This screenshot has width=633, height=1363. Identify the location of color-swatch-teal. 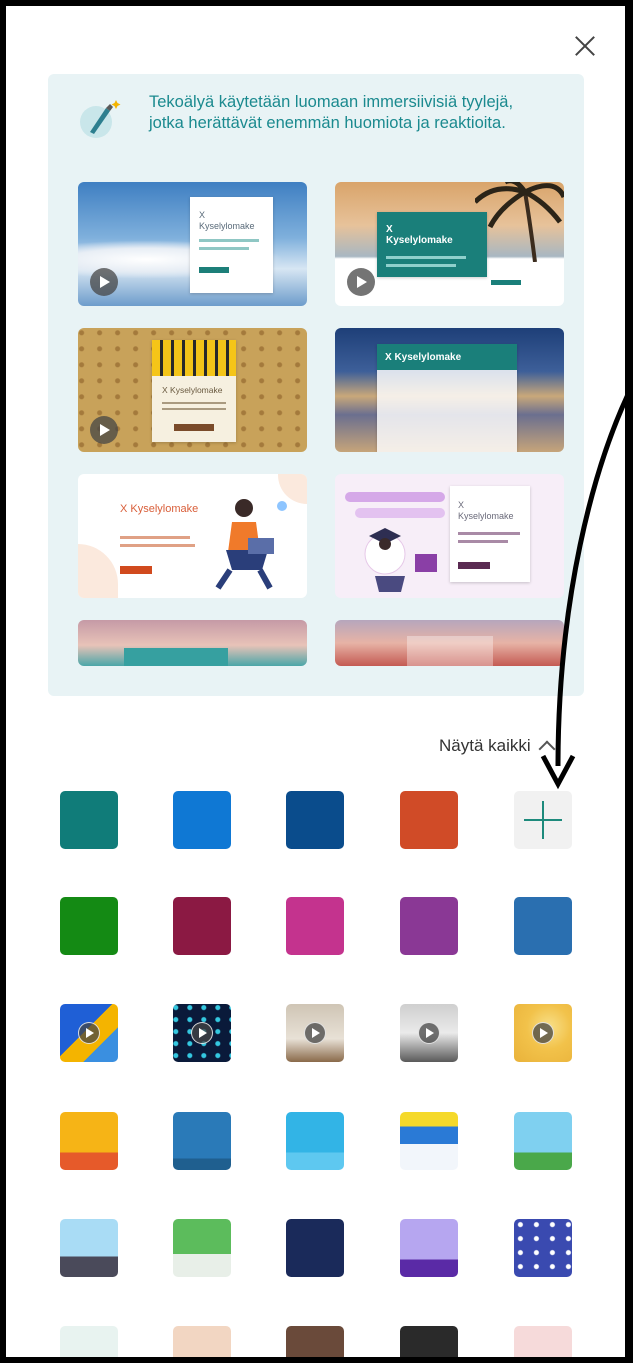
(89, 820).